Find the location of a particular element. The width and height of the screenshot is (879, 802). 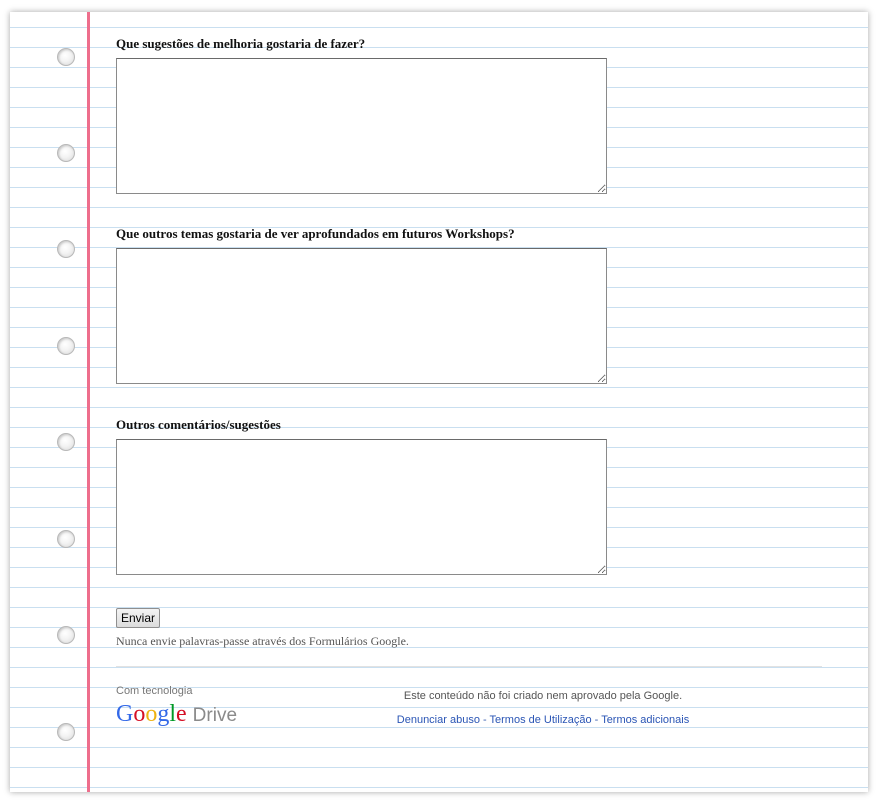

google-wordmark-letter: g is located at coordinates (163, 714).